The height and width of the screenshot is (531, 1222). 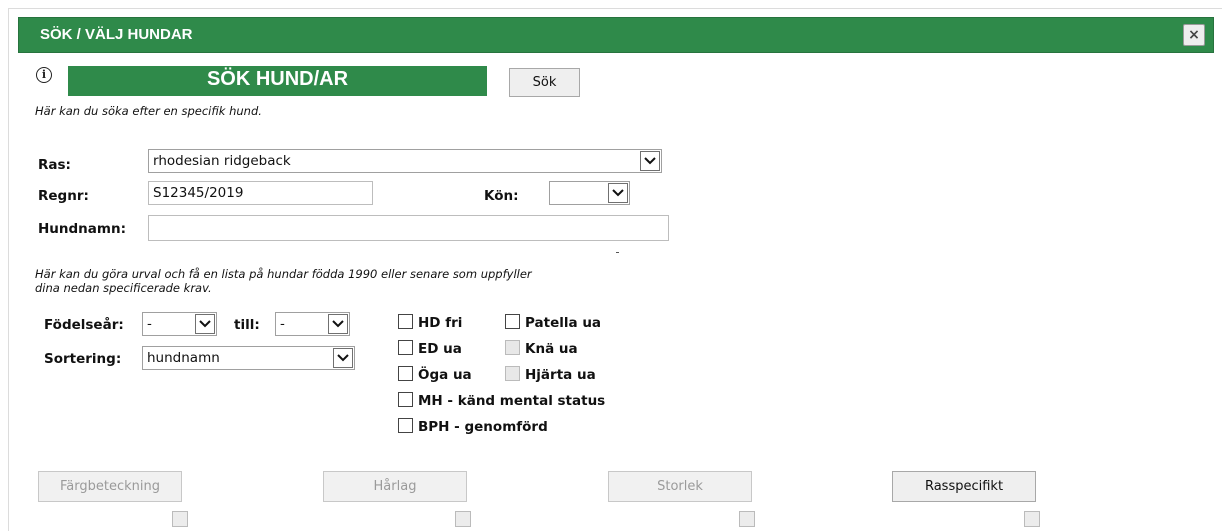 What do you see at coordinates (445, 375) in the screenshot?
I see `oga-ua-label: Öga ua` at bounding box center [445, 375].